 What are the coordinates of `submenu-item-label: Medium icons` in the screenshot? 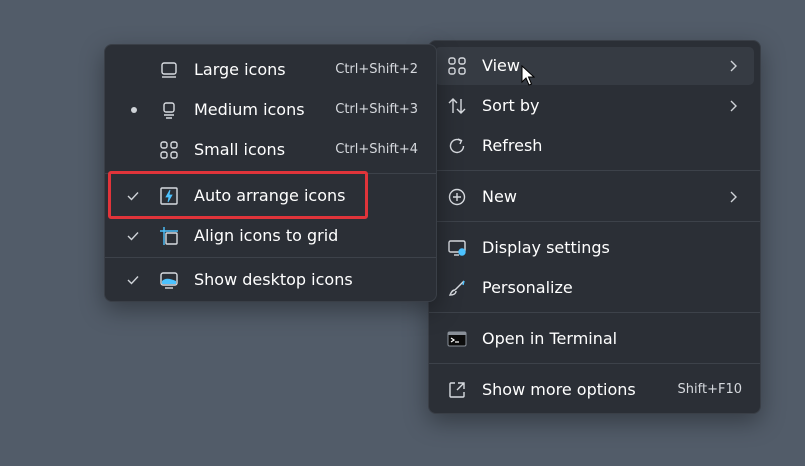 It's located at (249, 109).